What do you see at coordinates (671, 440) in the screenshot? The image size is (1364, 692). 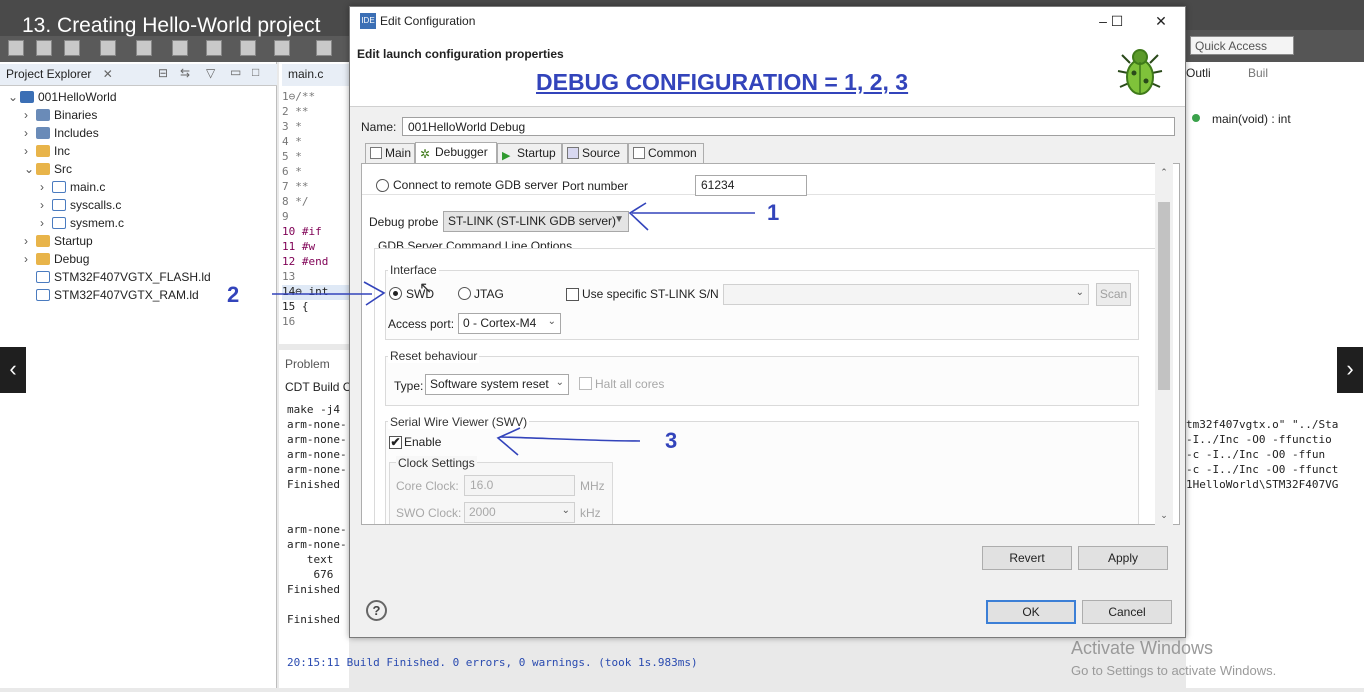 I see `annotation-3: 3` at bounding box center [671, 440].